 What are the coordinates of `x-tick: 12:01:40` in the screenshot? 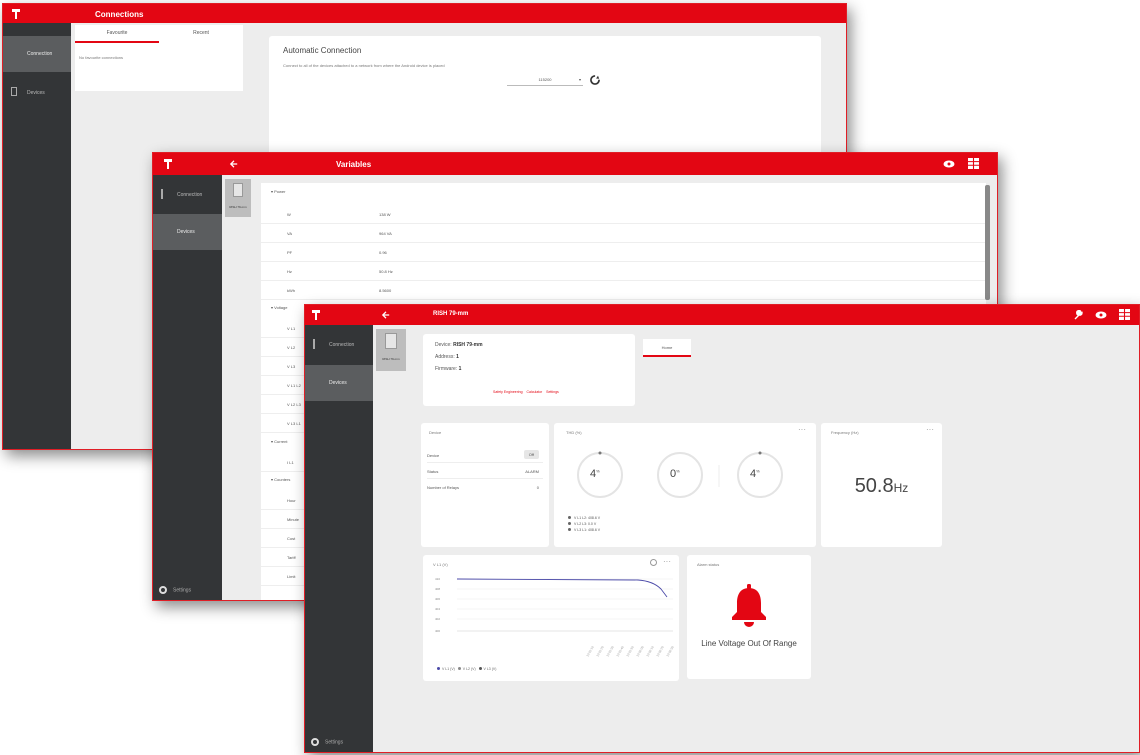 It's located at (619, 651).